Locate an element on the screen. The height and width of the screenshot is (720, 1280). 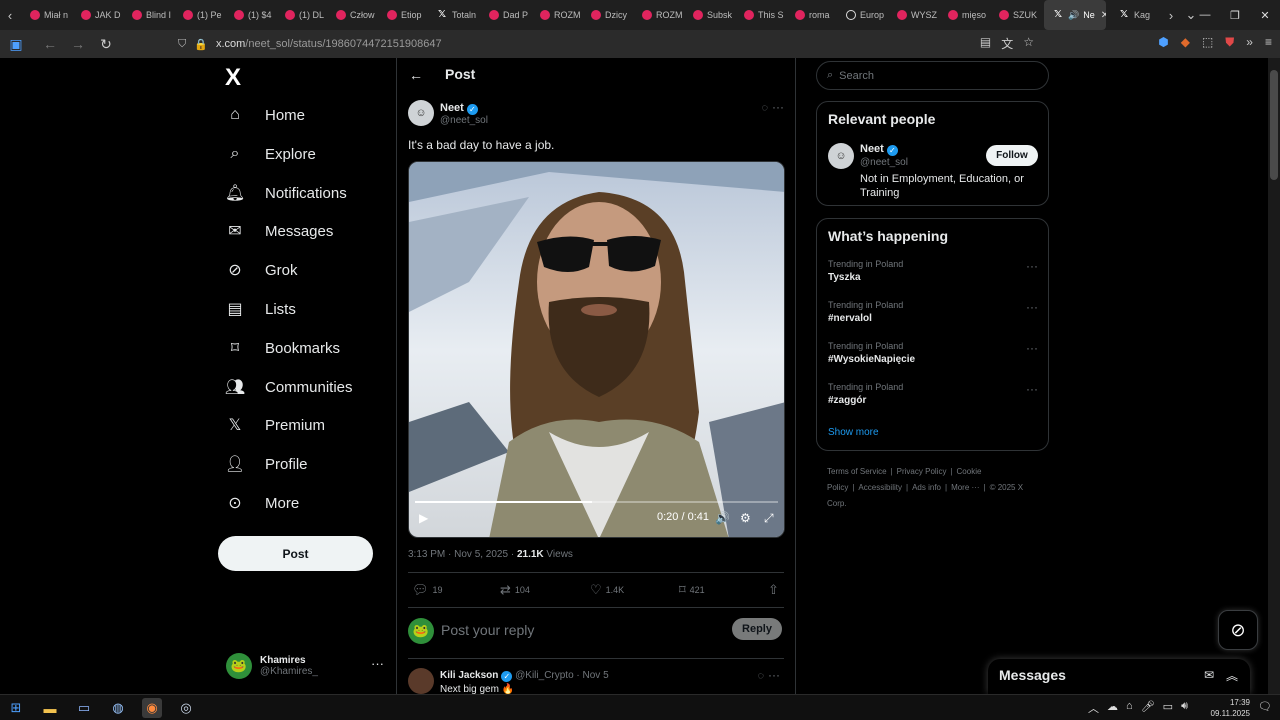
tab-after: 𝕏 Kag is located at coordinates (1135, 15).